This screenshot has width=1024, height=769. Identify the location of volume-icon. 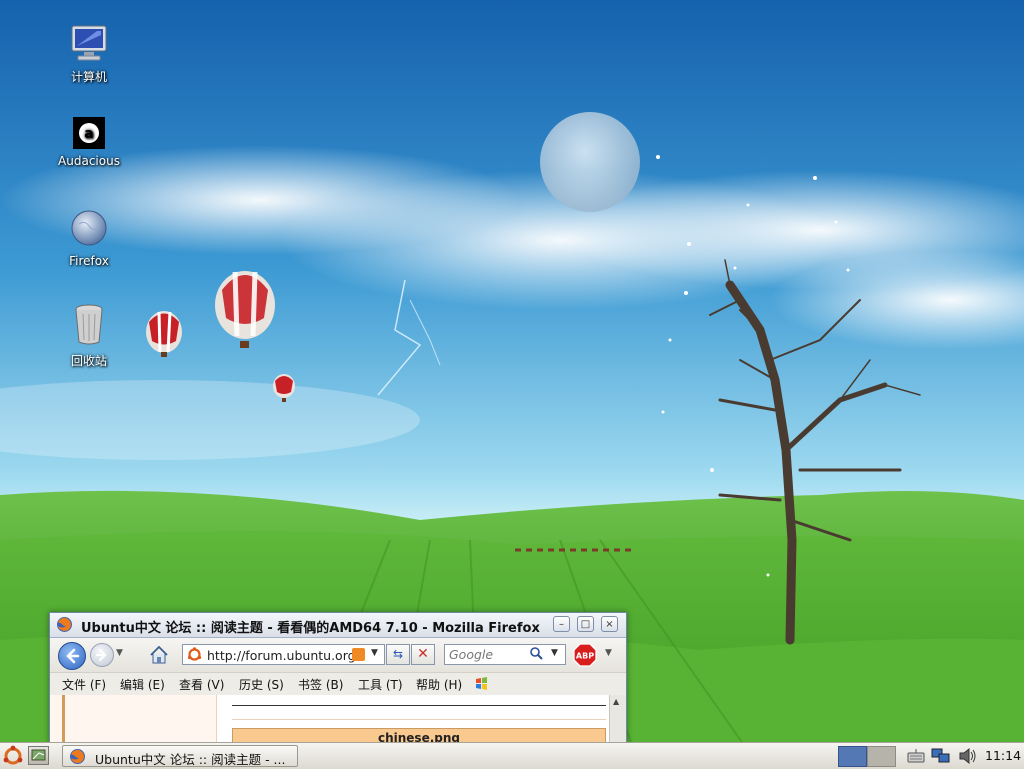
(967, 756).